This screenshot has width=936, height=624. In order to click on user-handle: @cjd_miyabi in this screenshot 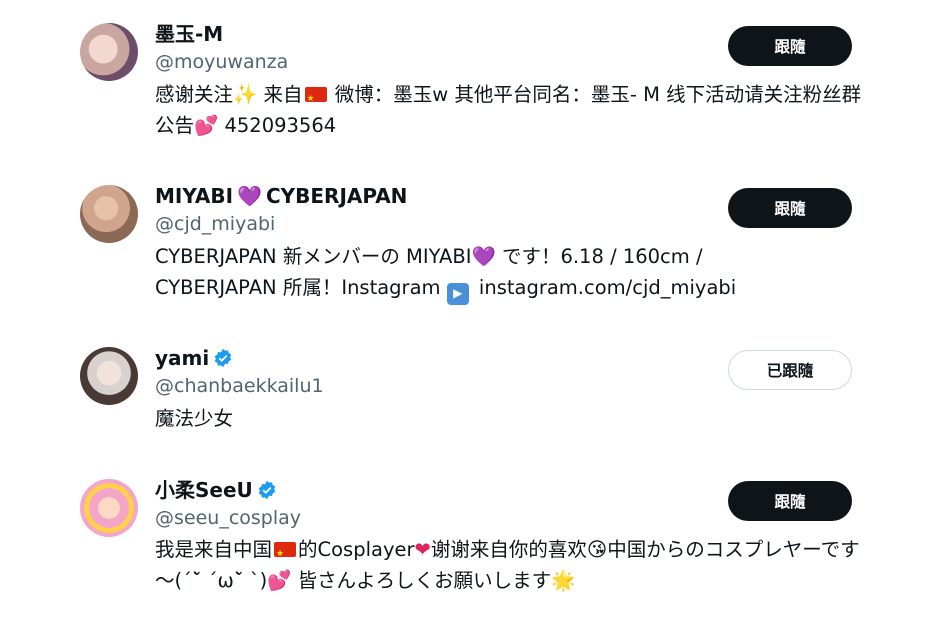, I will do `click(215, 224)`.